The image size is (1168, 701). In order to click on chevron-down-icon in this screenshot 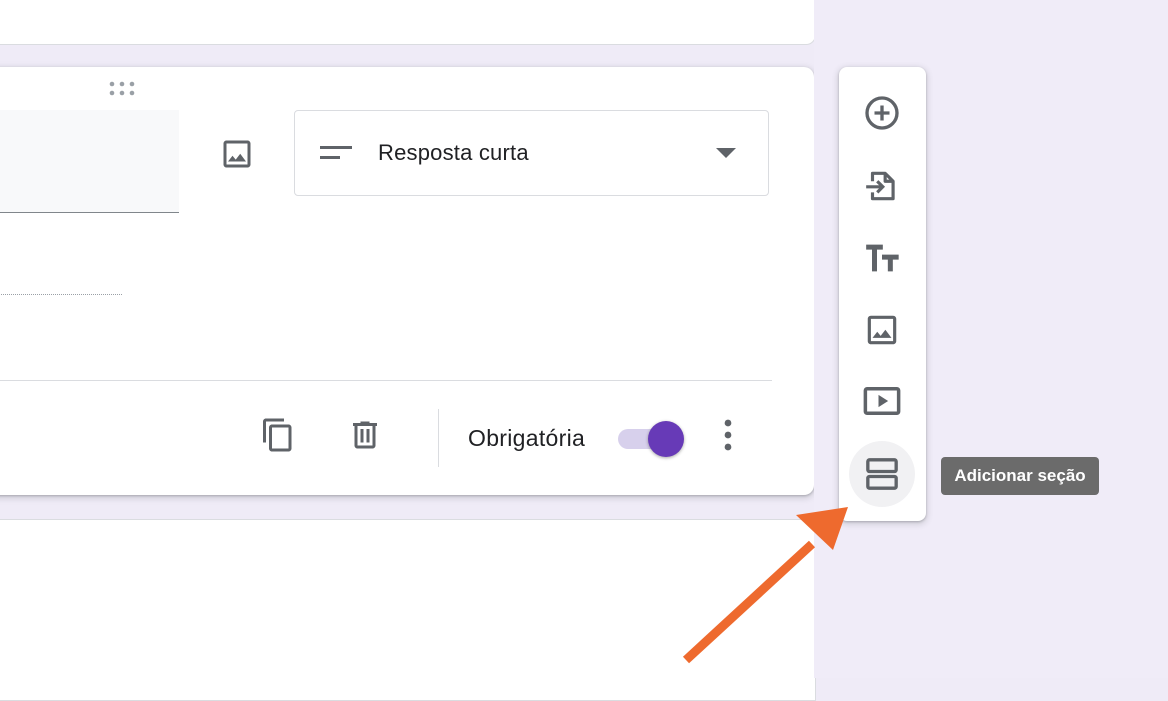, I will do `click(726, 153)`.